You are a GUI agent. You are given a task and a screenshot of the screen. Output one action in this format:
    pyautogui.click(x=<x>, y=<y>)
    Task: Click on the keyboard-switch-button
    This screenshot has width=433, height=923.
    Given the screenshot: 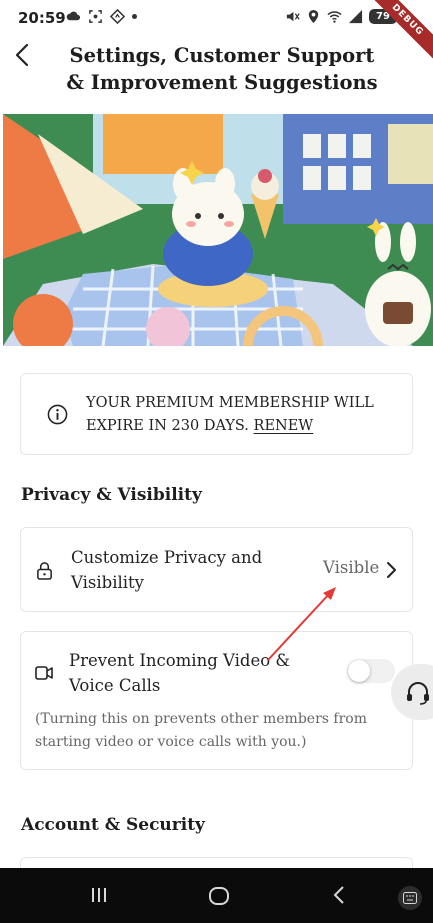 What is the action you would take?
    pyautogui.click(x=410, y=898)
    